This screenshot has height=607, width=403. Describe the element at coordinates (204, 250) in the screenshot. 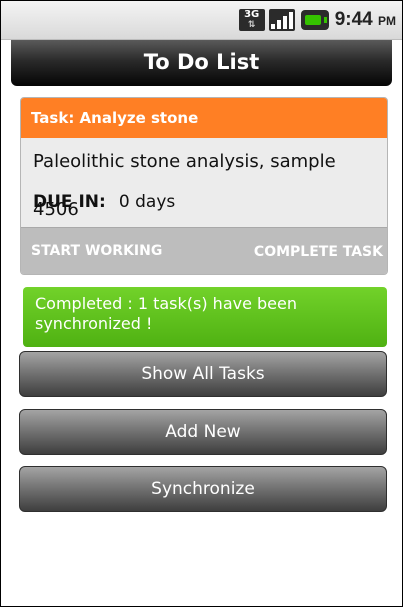

I see `task-actions: START WORKING COMPLETE TASK` at that location.